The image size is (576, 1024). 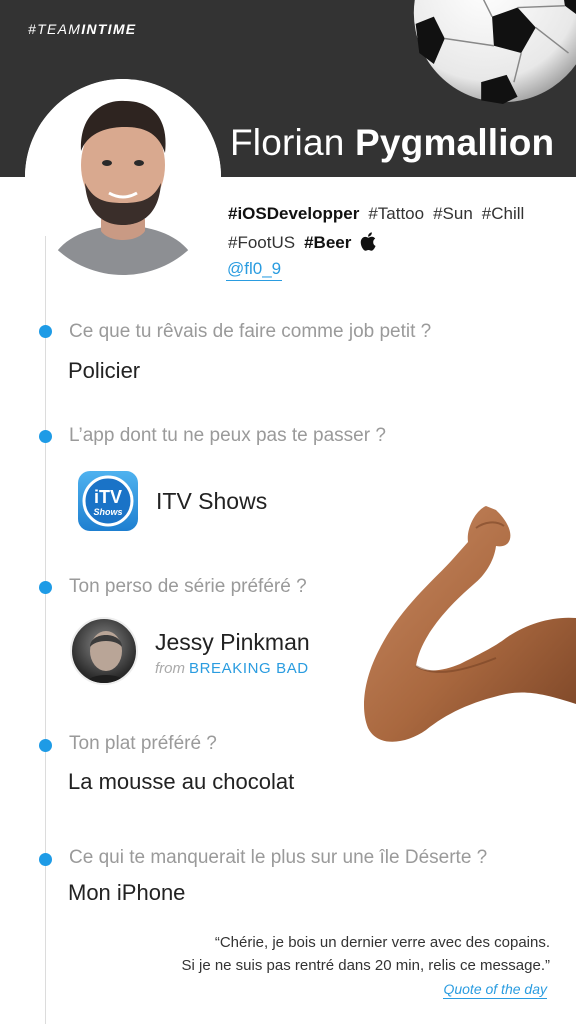 I want to click on profile-name: Florian Pygmallion, so click(x=392, y=143).